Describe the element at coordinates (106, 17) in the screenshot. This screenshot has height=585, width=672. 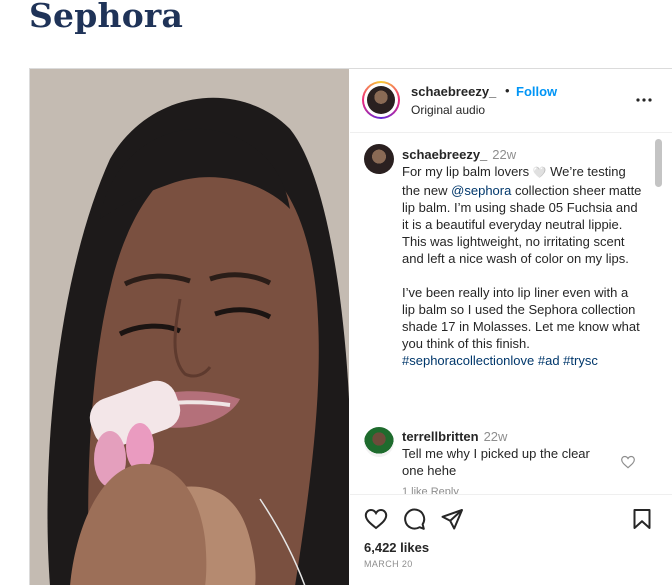
I see `page-title: Sephora` at that location.